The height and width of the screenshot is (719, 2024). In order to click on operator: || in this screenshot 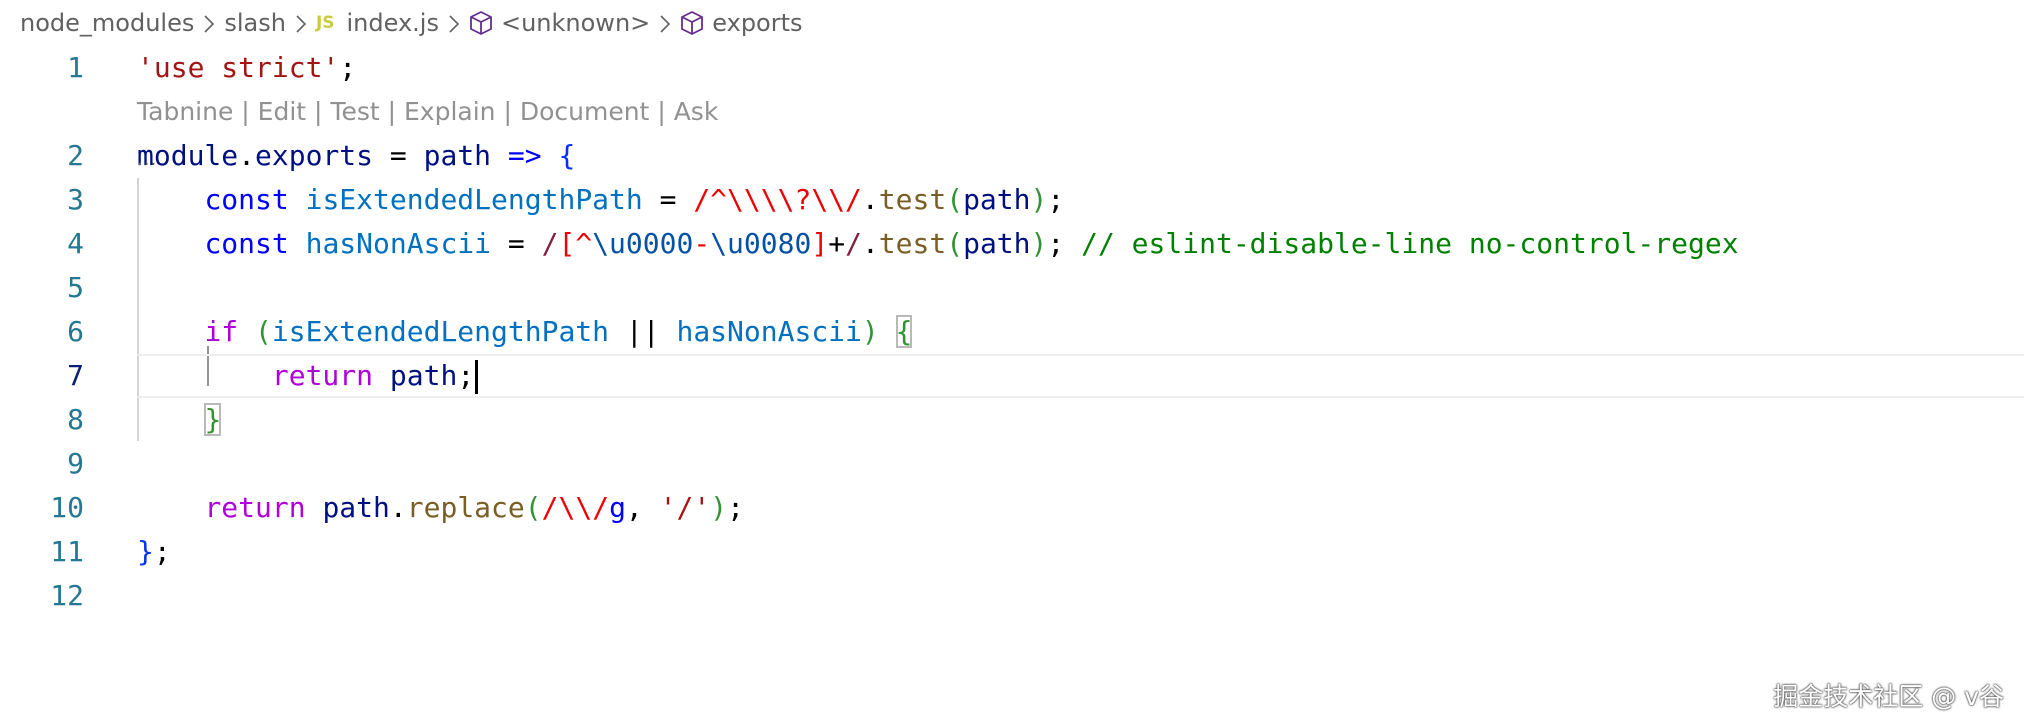, I will do `click(643, 331)`.